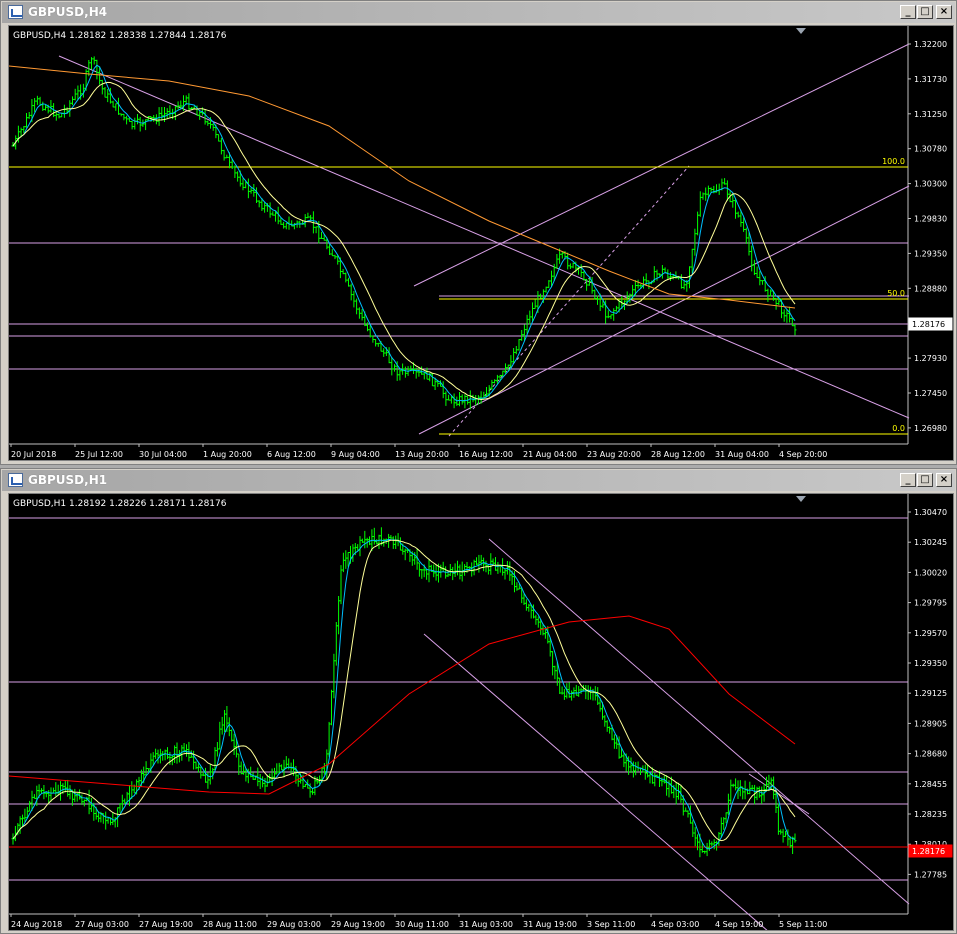 Image resolution: width=957 pixels, height=934 pixels. I want to click on time-axis-label: 4 Sep 20:00, so click(803, 454).